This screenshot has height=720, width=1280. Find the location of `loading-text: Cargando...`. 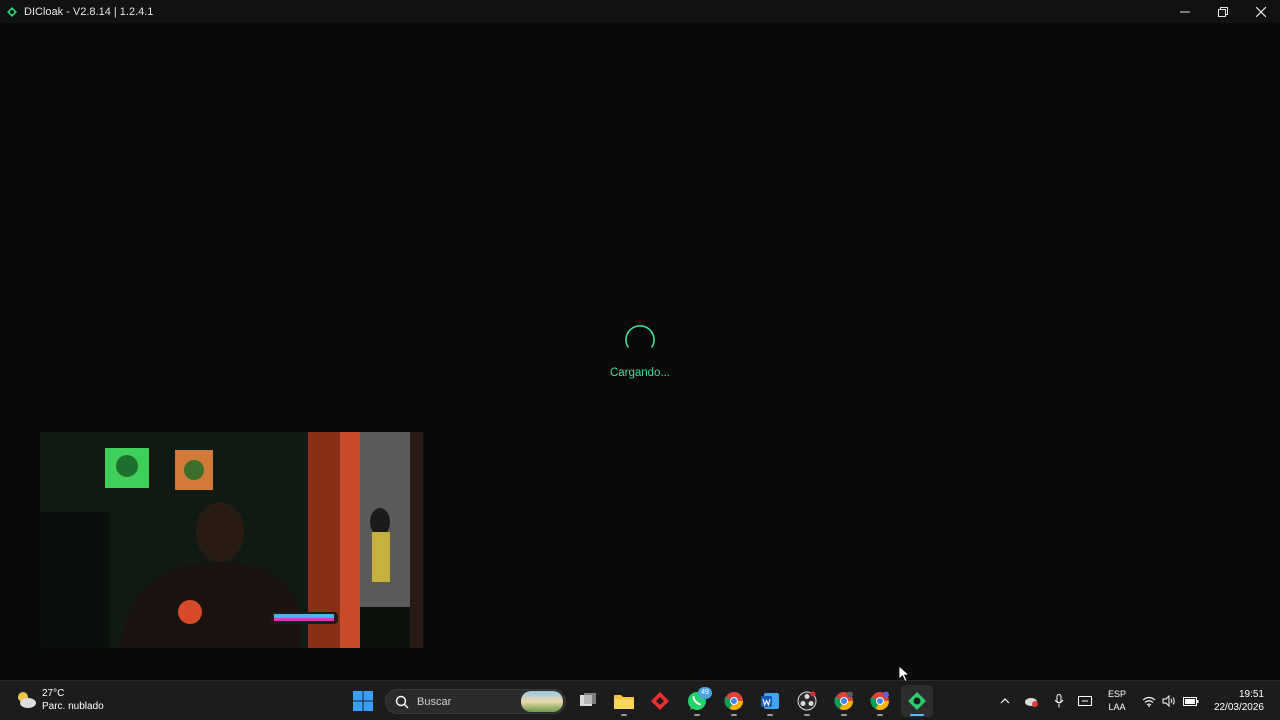

loading-text: Cargando... is located at coordinates (640, 373).